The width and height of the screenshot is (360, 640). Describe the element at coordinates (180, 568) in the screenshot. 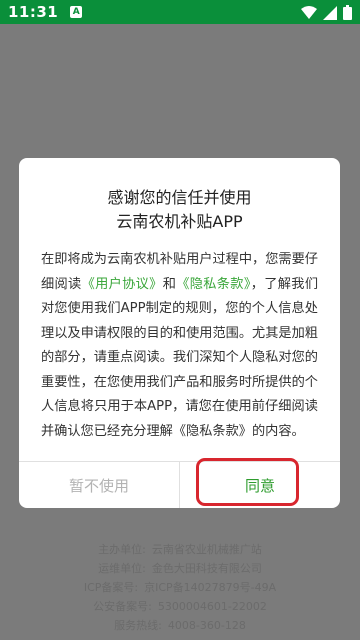

I see `footer-row-operator: 运维单位: 金色大田科技有限公司` at that location.